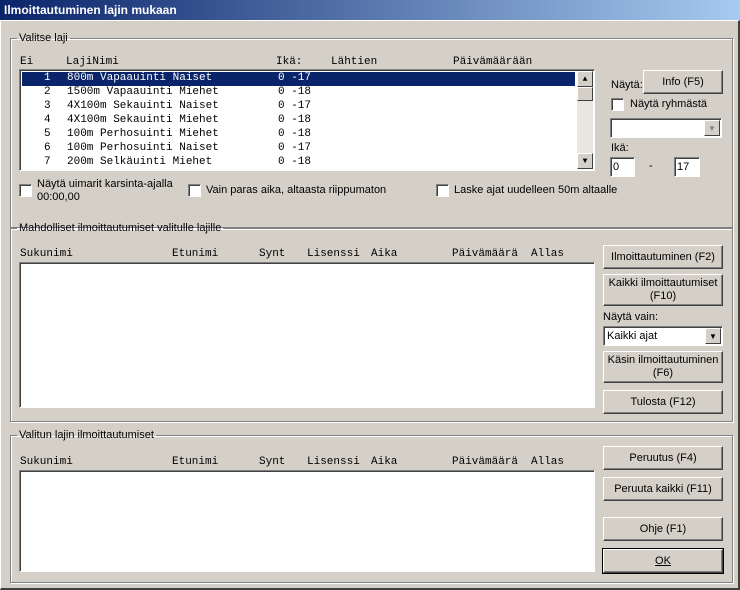 This screenshot has width=740, height=590. I want to click on event-row: 3 4X100m Sekauinti Naiset 0 -17, so click(298, 107).